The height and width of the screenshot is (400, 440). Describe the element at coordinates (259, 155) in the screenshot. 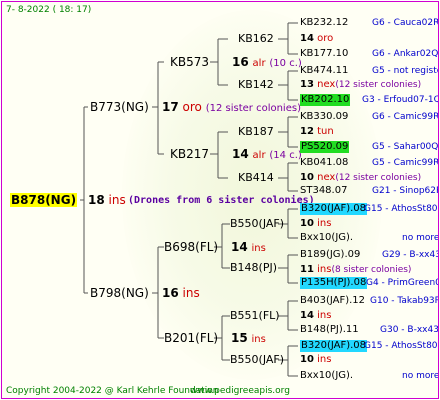

I see `gen2-code-1: alr` at that location.